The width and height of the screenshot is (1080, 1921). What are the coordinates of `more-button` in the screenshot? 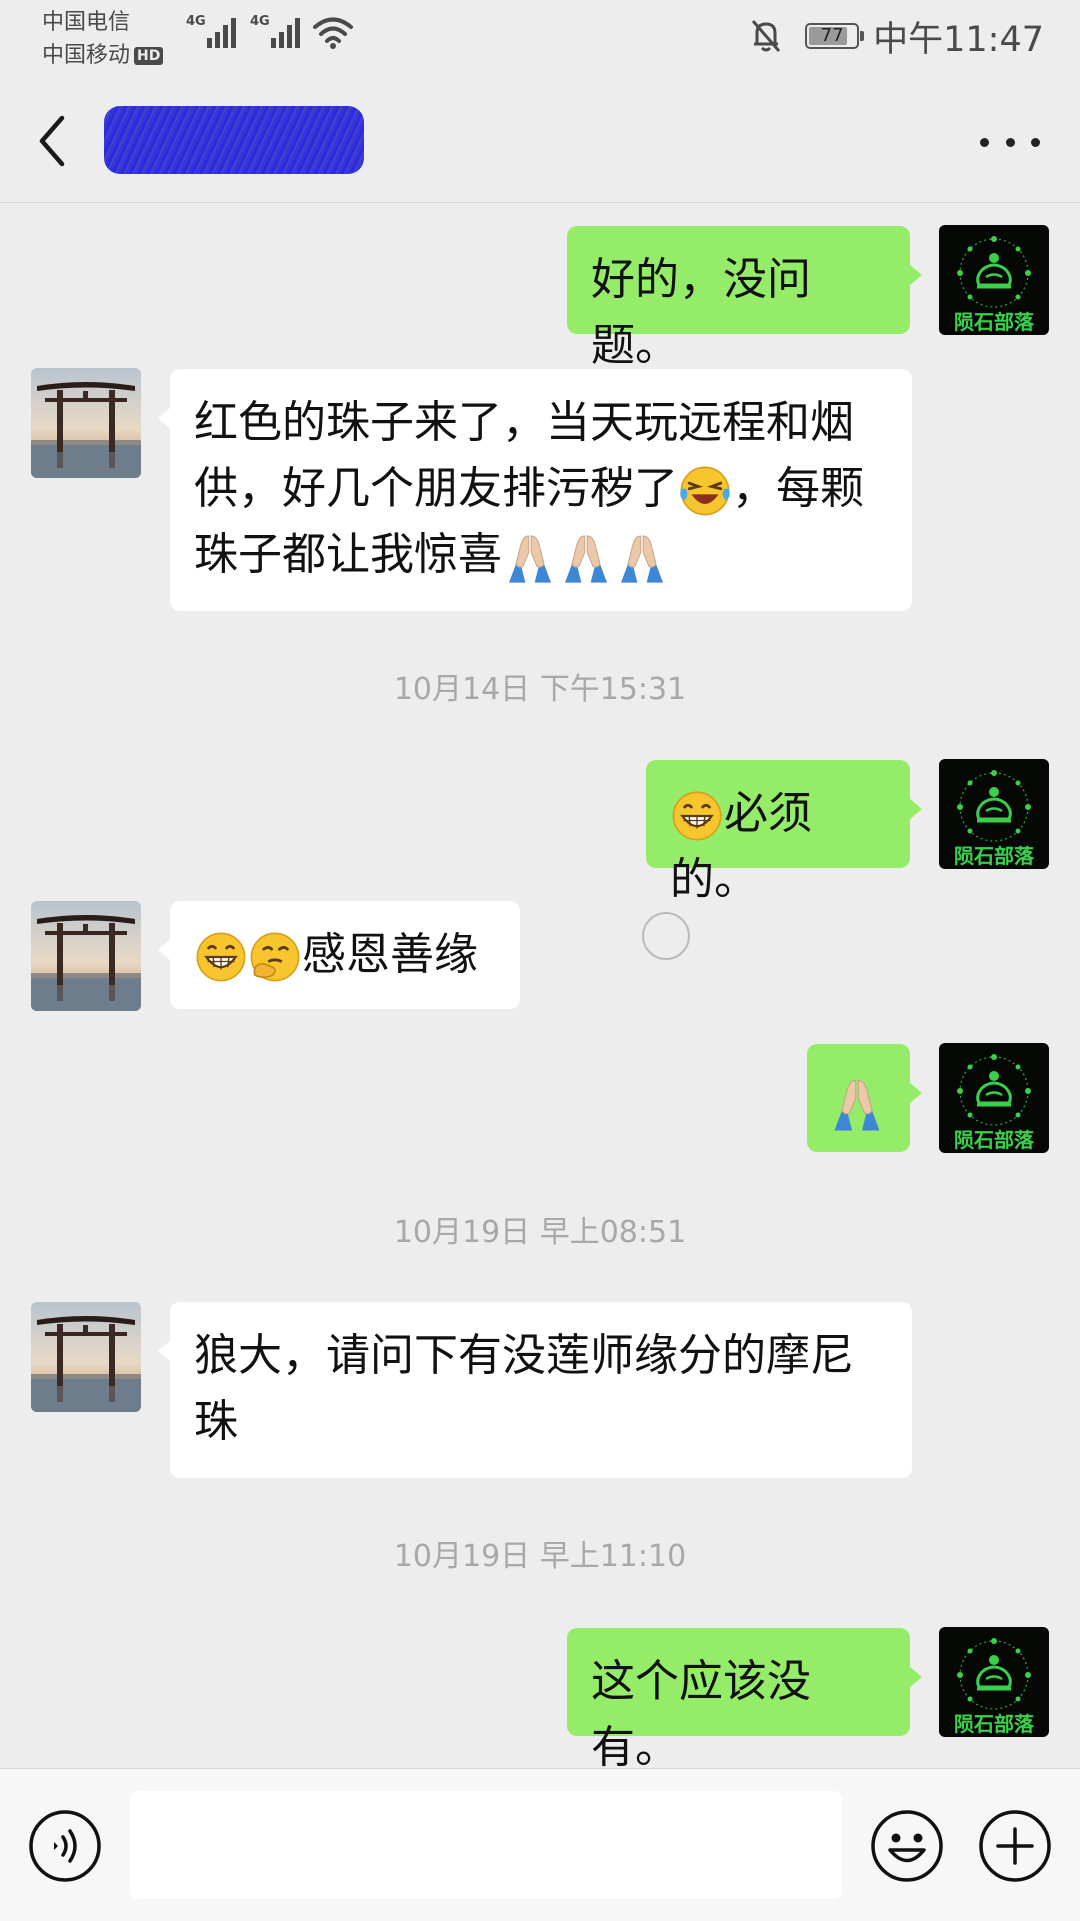 It's located at (1010, 142).